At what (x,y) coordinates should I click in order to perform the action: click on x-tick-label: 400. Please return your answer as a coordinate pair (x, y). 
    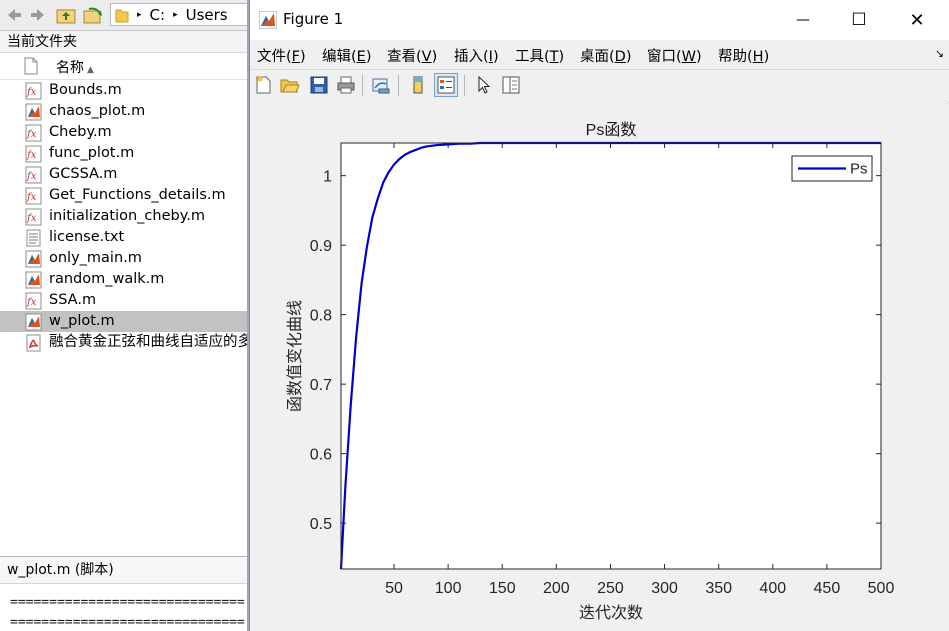
    Looking at the image, I should click on (772, 588).